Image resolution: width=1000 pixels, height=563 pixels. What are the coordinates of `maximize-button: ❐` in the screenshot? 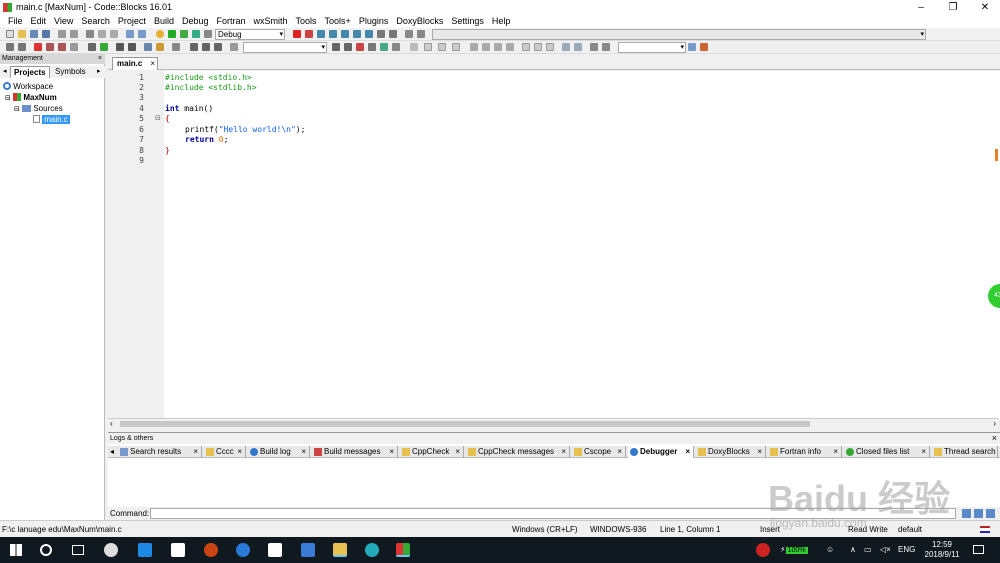 It's located at (953, 7).